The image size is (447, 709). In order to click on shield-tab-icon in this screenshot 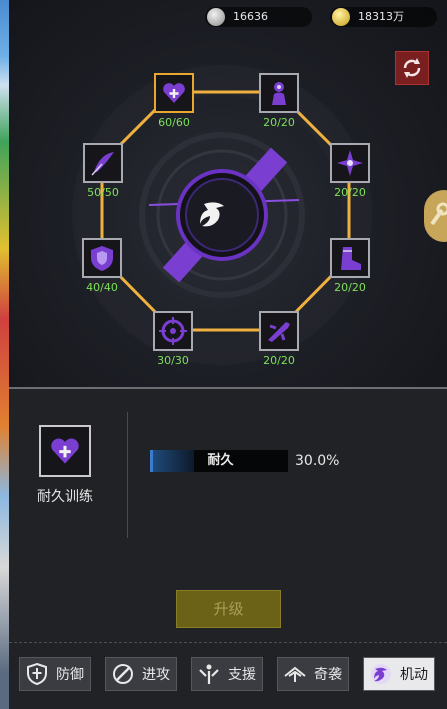, I will do `click(37, 674)`.